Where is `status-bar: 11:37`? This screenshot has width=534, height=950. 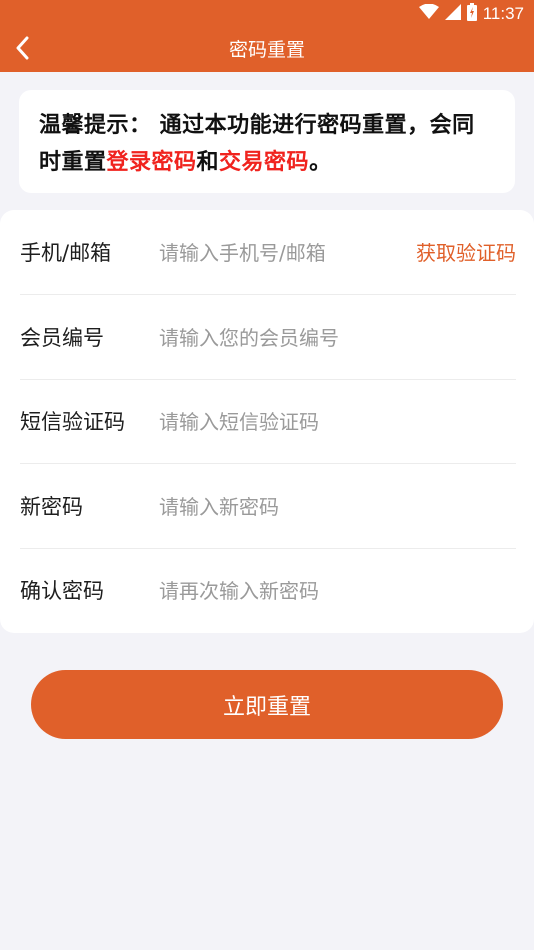
status-bar: 11:37 is located at coordinates (267, 14).